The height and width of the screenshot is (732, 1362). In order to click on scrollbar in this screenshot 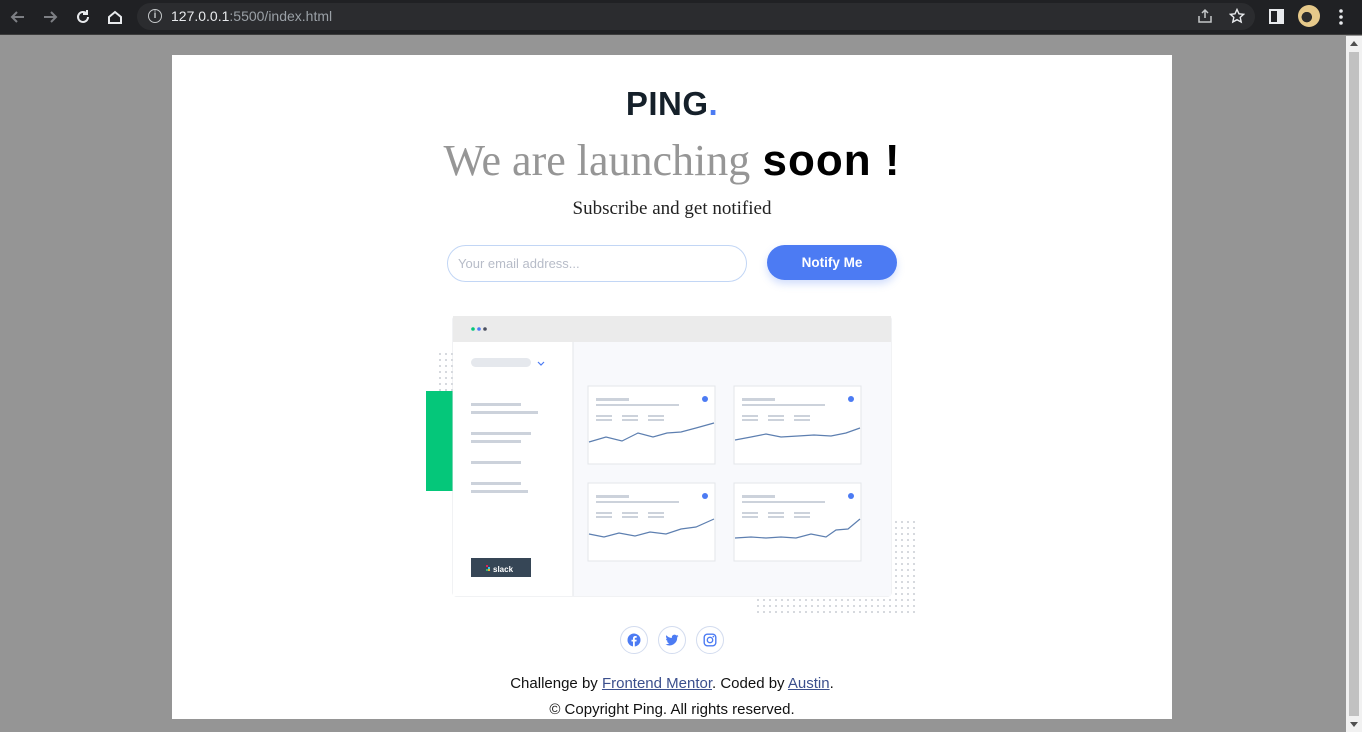, I will do `click(1354, 384)`.